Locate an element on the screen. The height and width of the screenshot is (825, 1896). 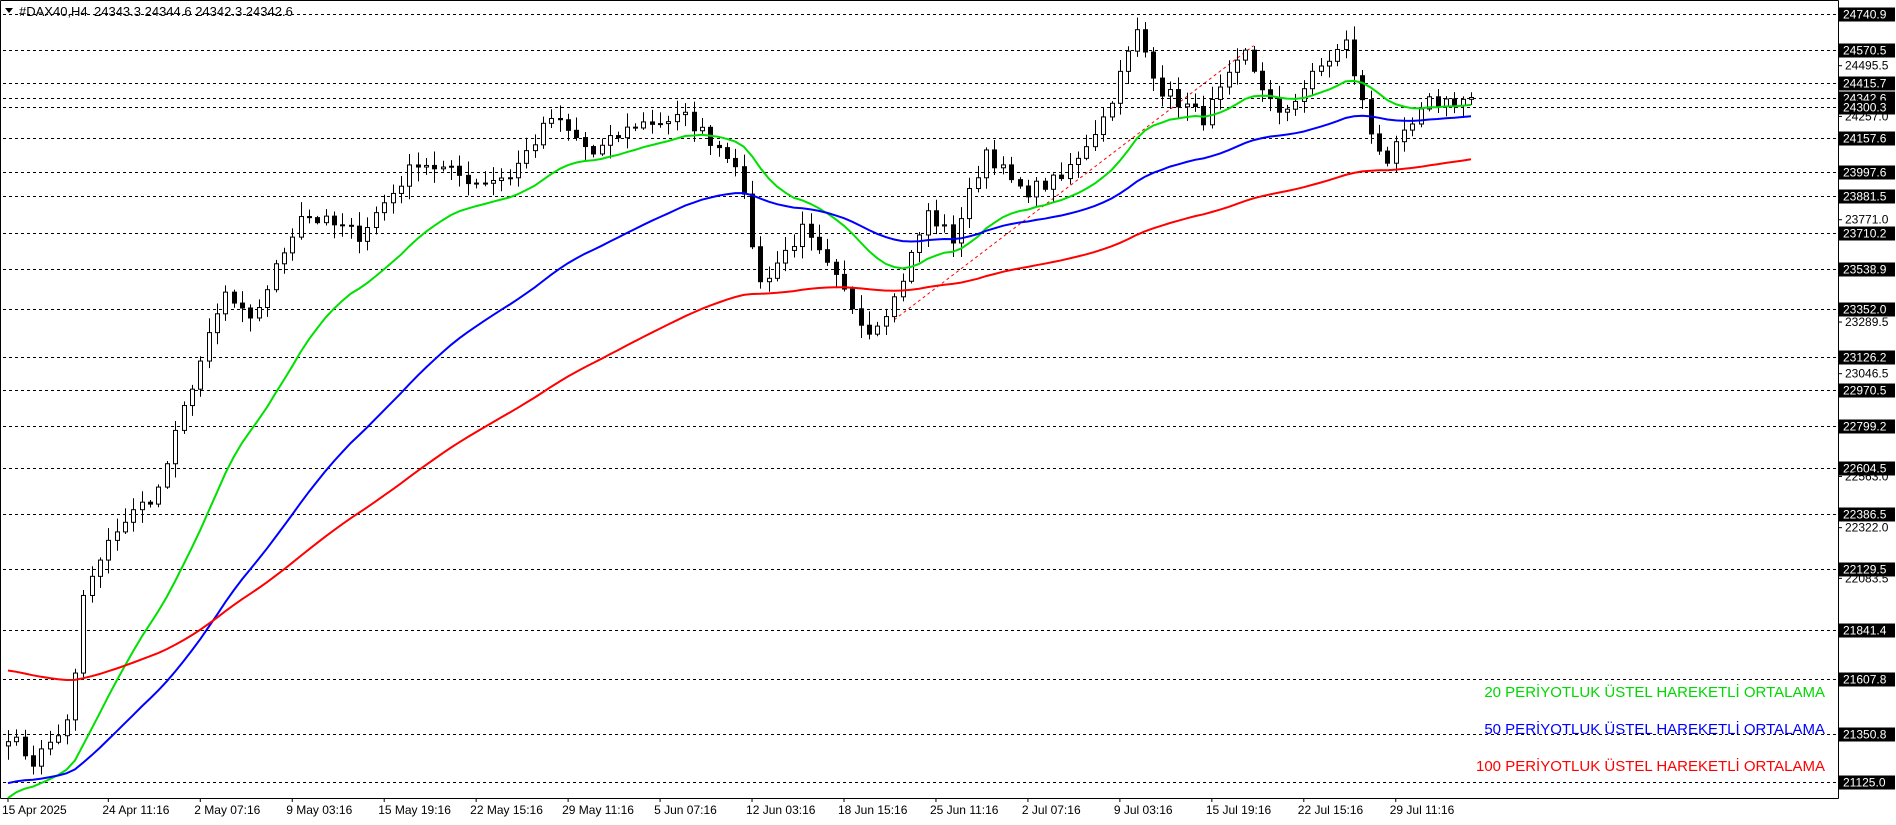
x-tick-label: 22 Jul 15:16 is located at coordinates (1331, 810).